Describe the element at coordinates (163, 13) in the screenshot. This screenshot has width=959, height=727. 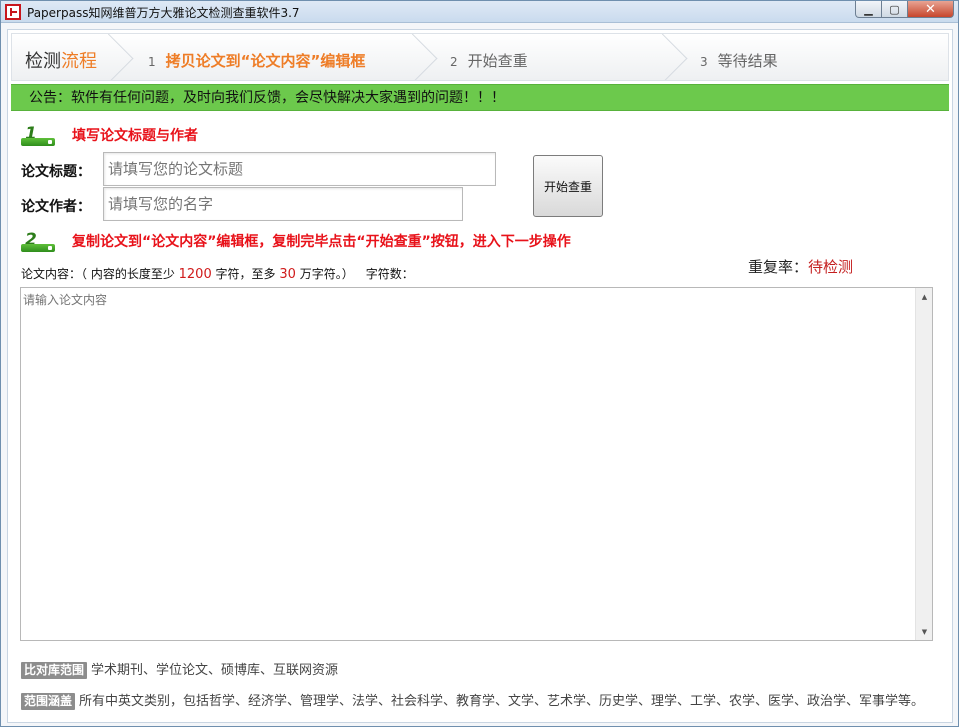
I see `window-title: Paperpass知网维普万方大雅论文检测查重软件3.7` at that location.